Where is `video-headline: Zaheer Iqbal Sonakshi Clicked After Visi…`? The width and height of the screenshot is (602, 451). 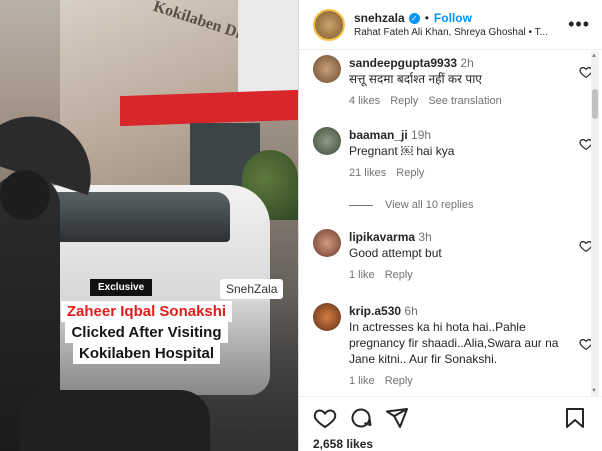
video-headline: Zaheer Iqbal Sonakshi Clicked After Visi… is located at coordinates (146, 332).